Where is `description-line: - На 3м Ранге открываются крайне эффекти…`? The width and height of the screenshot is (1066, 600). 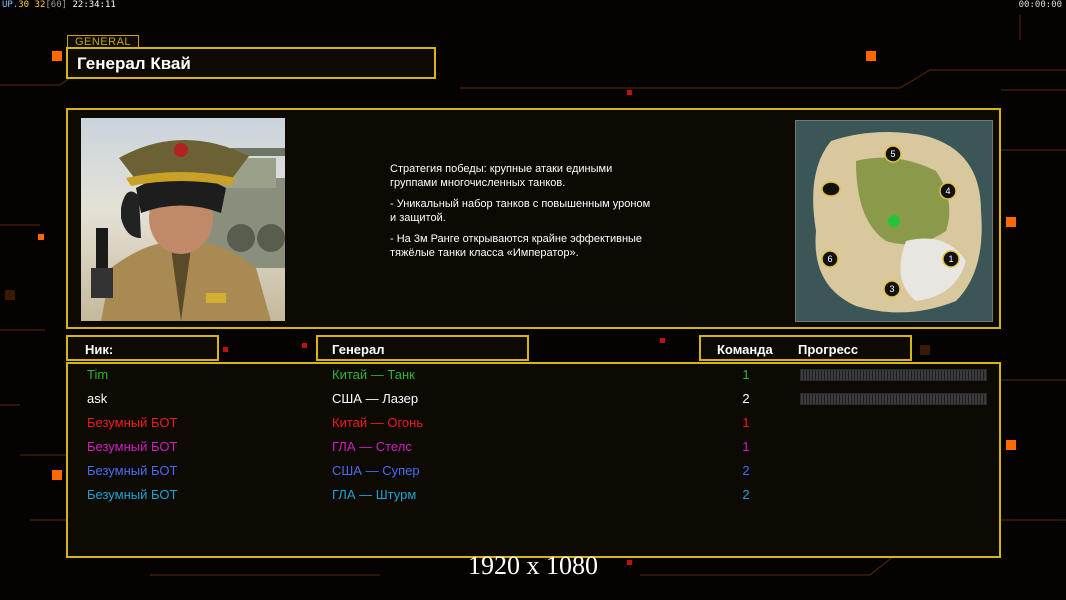
description-line: - На 3м Ранге открываются крайне эффекти… is located at coordinates (516, 246).